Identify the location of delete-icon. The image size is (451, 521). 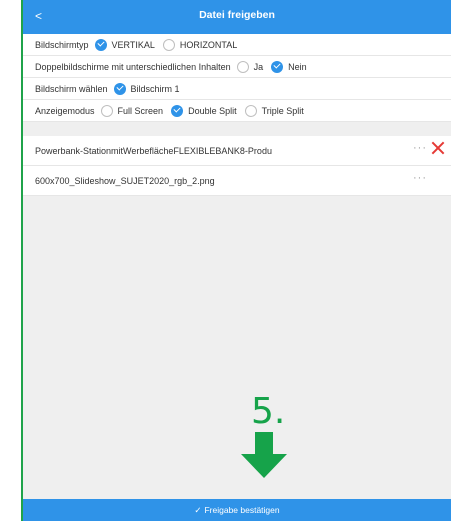
(438, 148).